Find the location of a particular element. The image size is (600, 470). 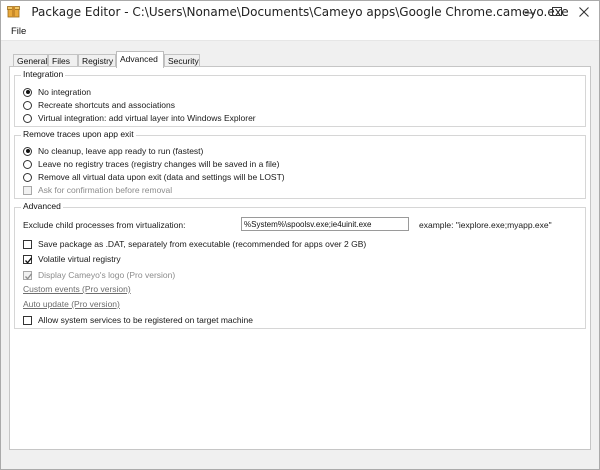

menu-file: File is located at coordinates (18, 31).